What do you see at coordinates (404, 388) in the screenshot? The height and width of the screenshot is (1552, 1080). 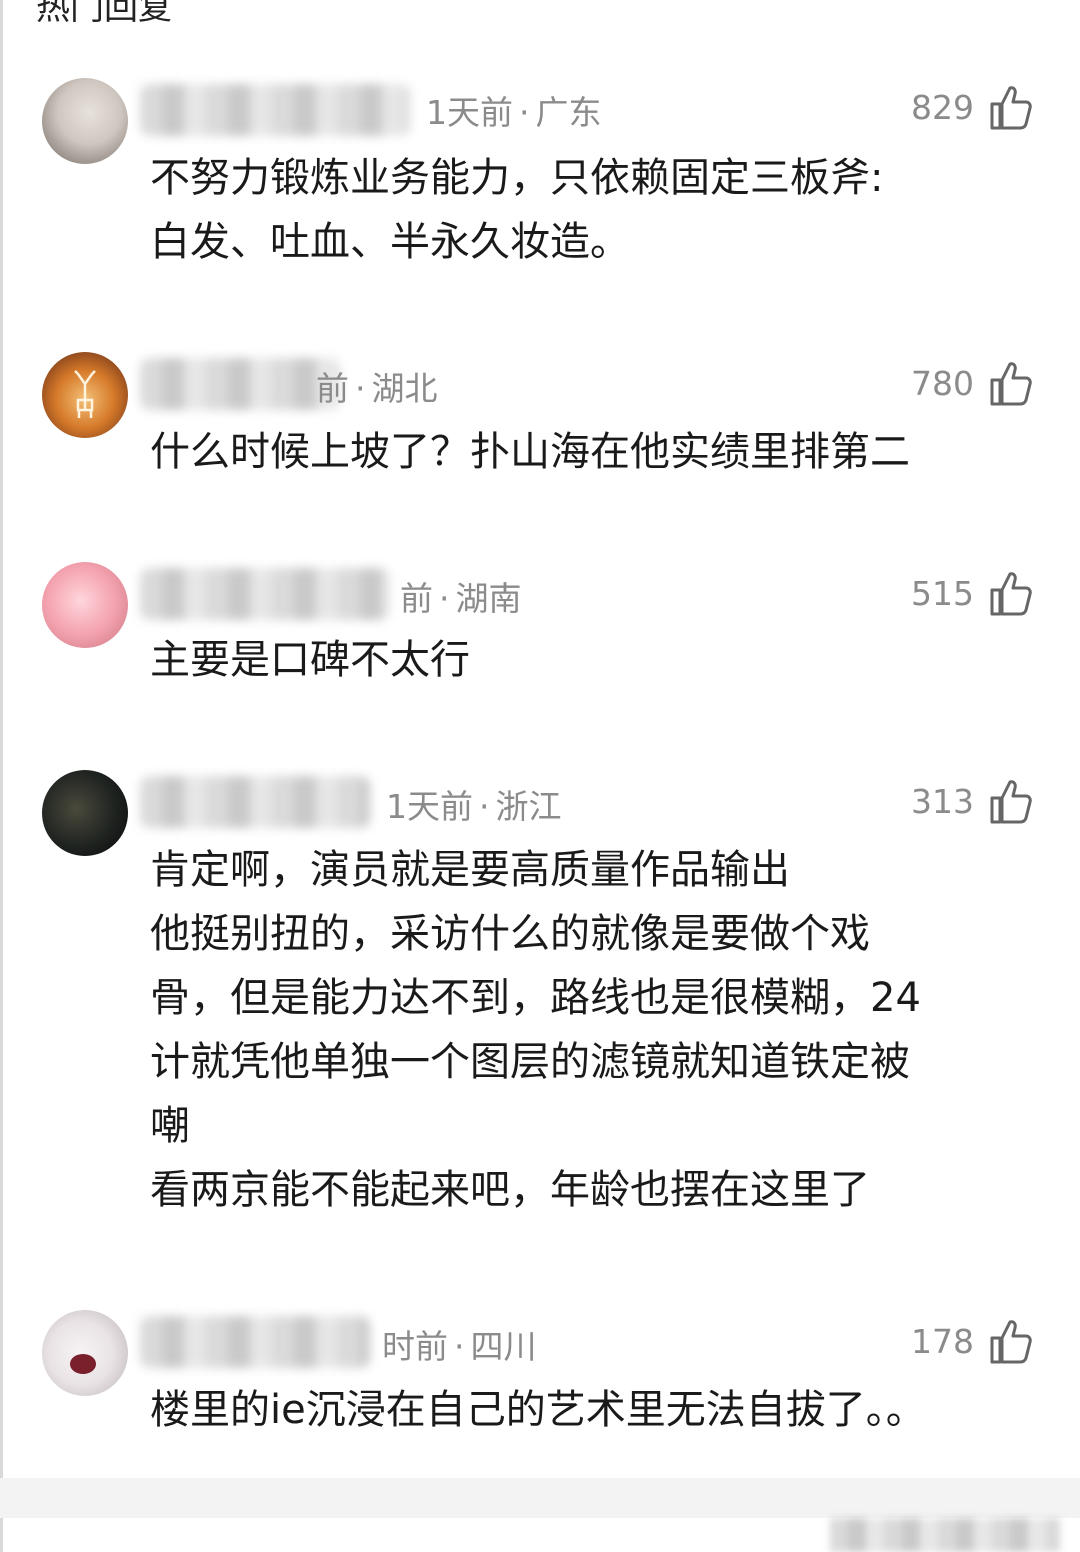 I see `comment-location: 湖北` at bounding box center [404, 388].